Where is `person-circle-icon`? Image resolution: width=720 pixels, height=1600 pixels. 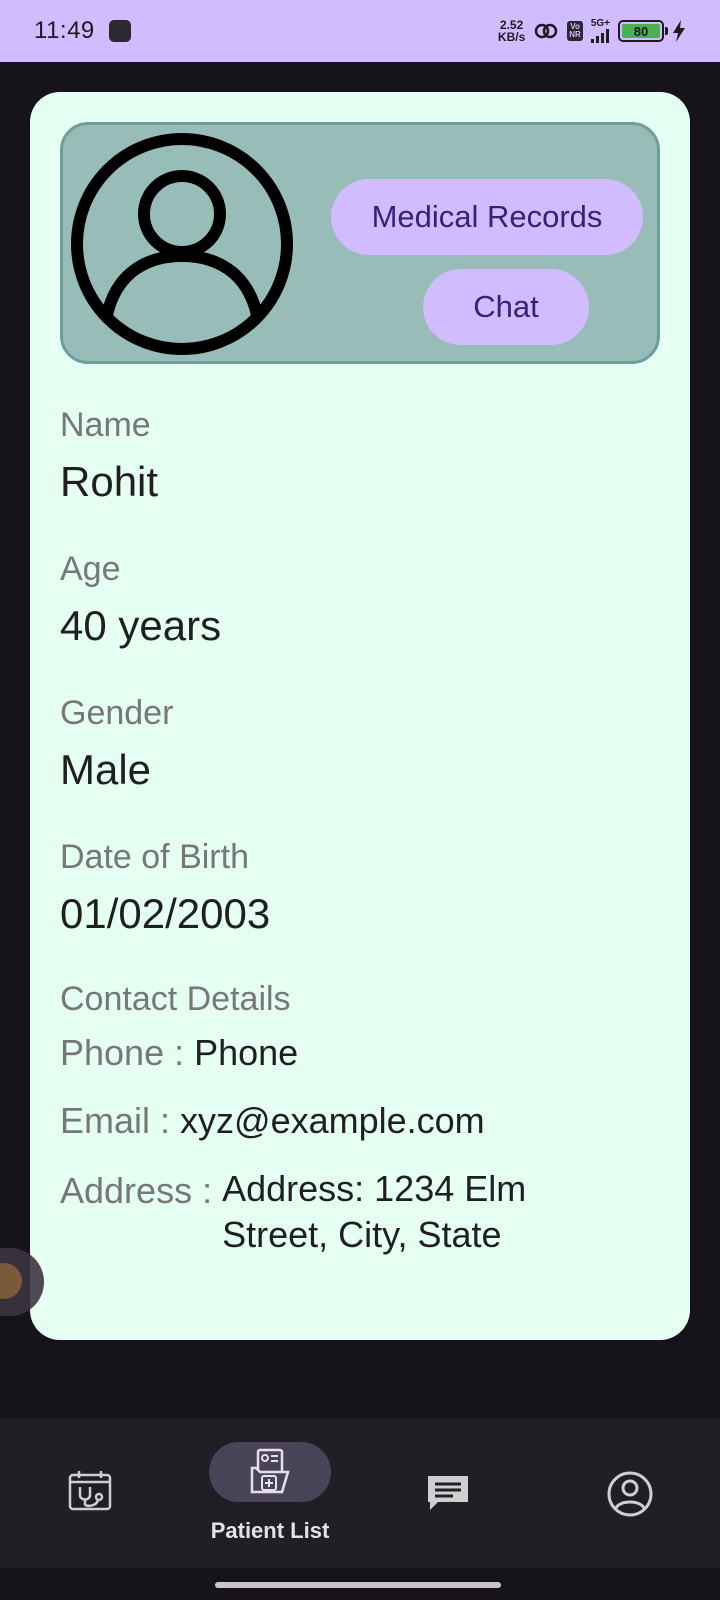
person-circle-icon is located at coordinates (182, 244).